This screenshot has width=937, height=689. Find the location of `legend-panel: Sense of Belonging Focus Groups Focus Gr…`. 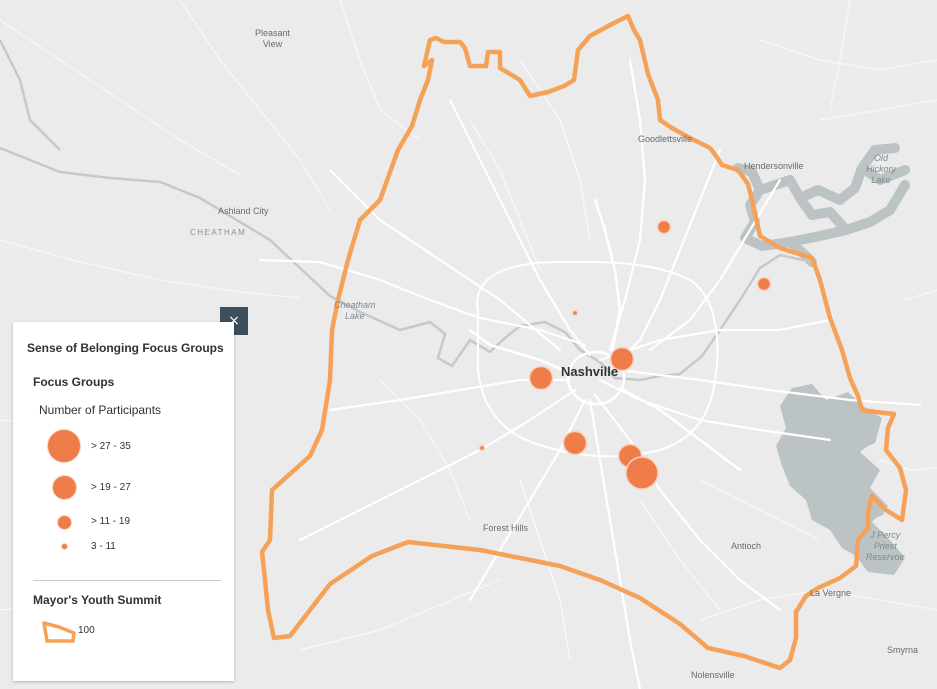

legend-panel: Sense of Belonging Focus Groups Focus Gr… is located at coordinates (123, 501).